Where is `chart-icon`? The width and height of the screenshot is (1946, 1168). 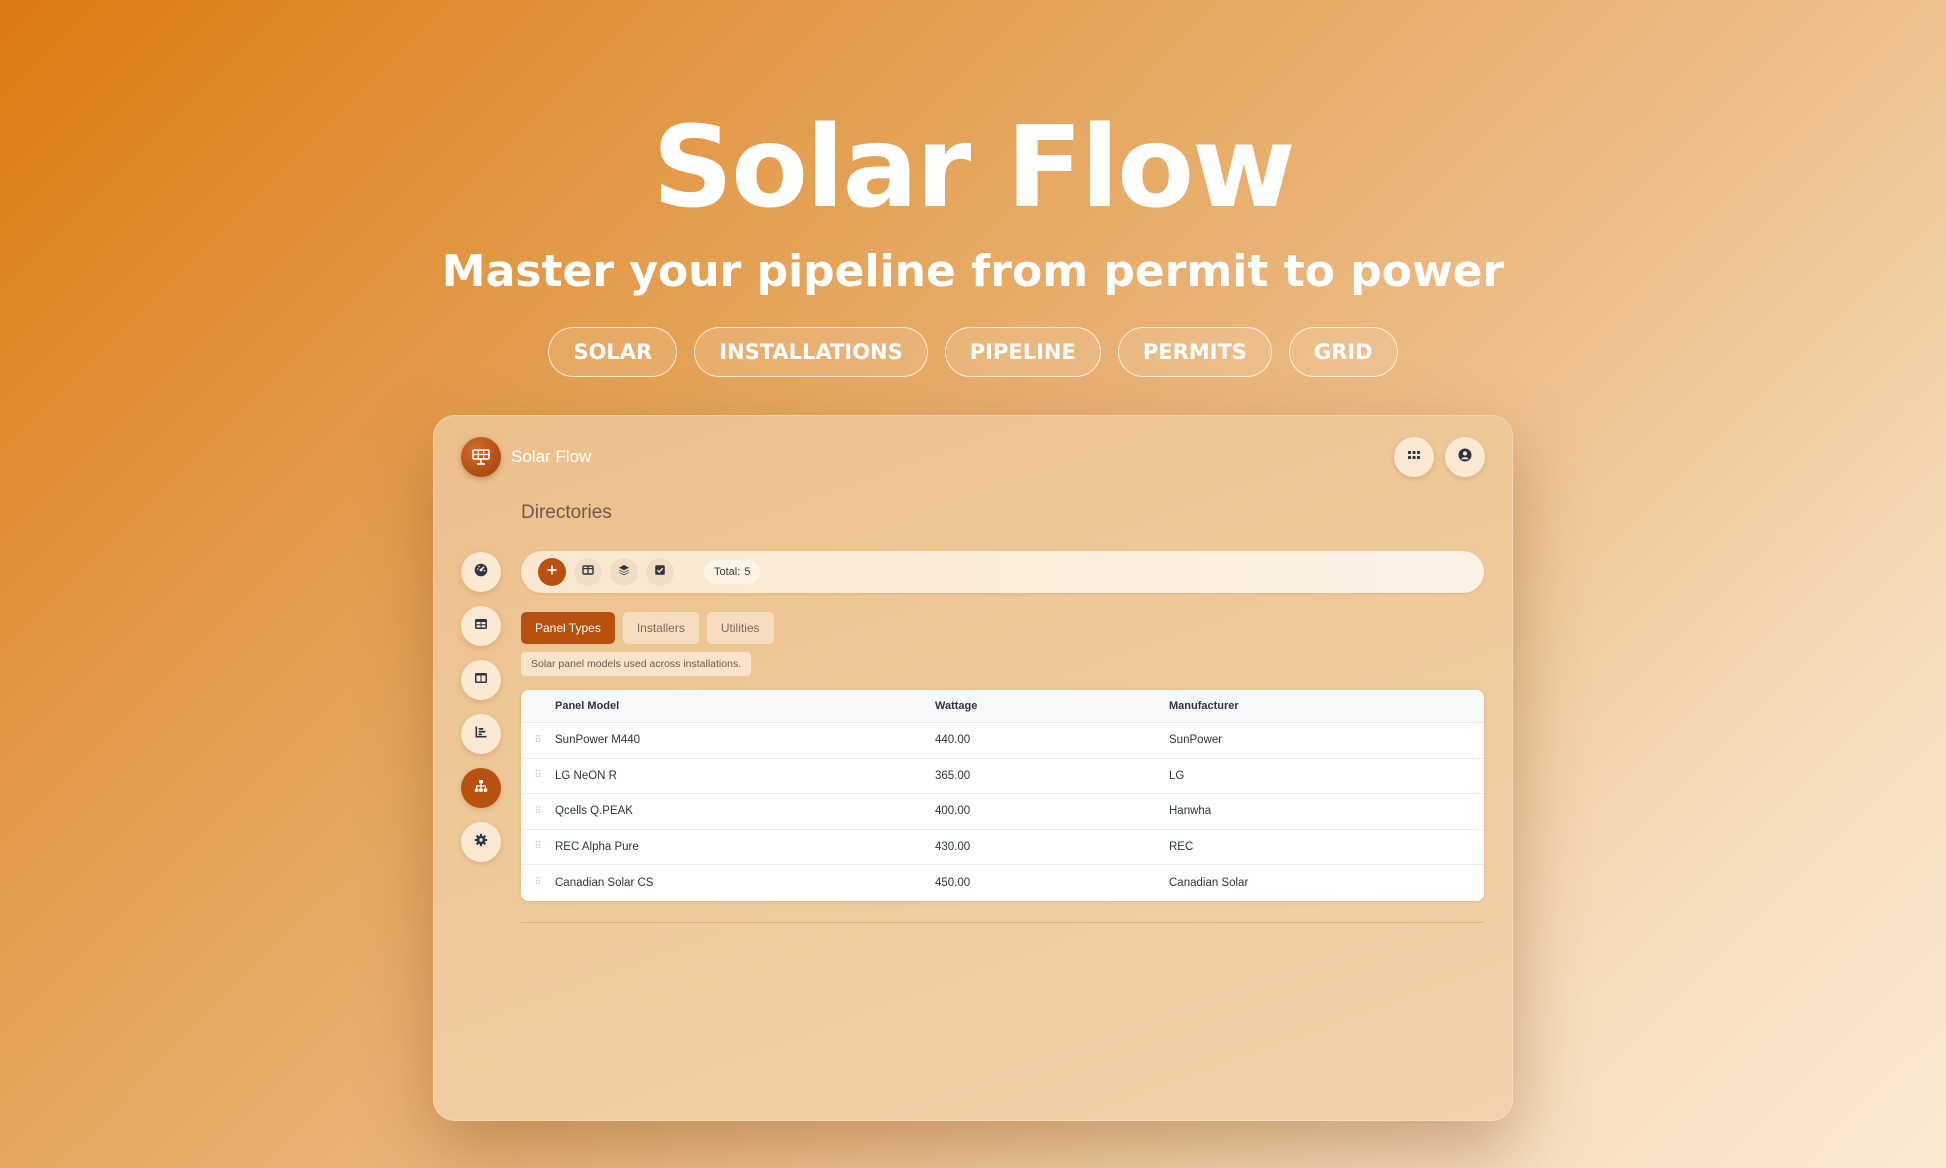
chart-icon is located at coordinates (481, 734).